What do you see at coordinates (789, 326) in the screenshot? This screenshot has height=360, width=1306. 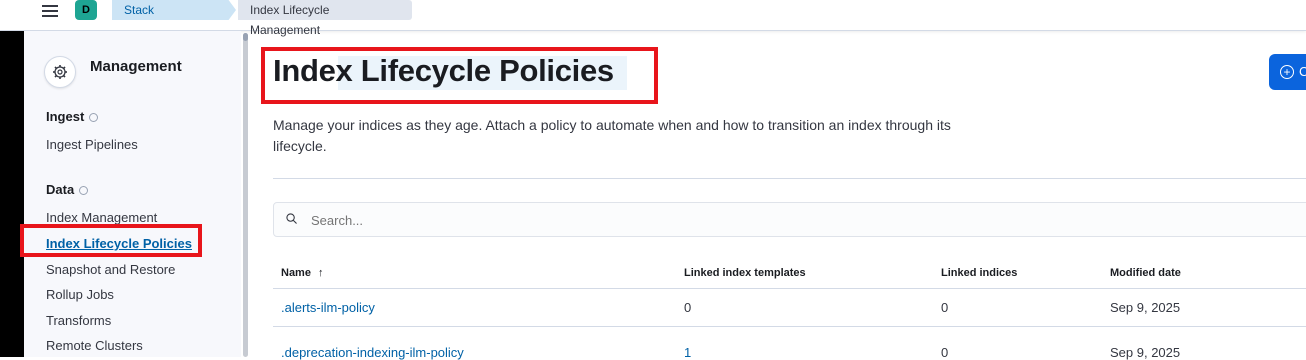 I see `table-row-divider` at bounding box center [789, 326].